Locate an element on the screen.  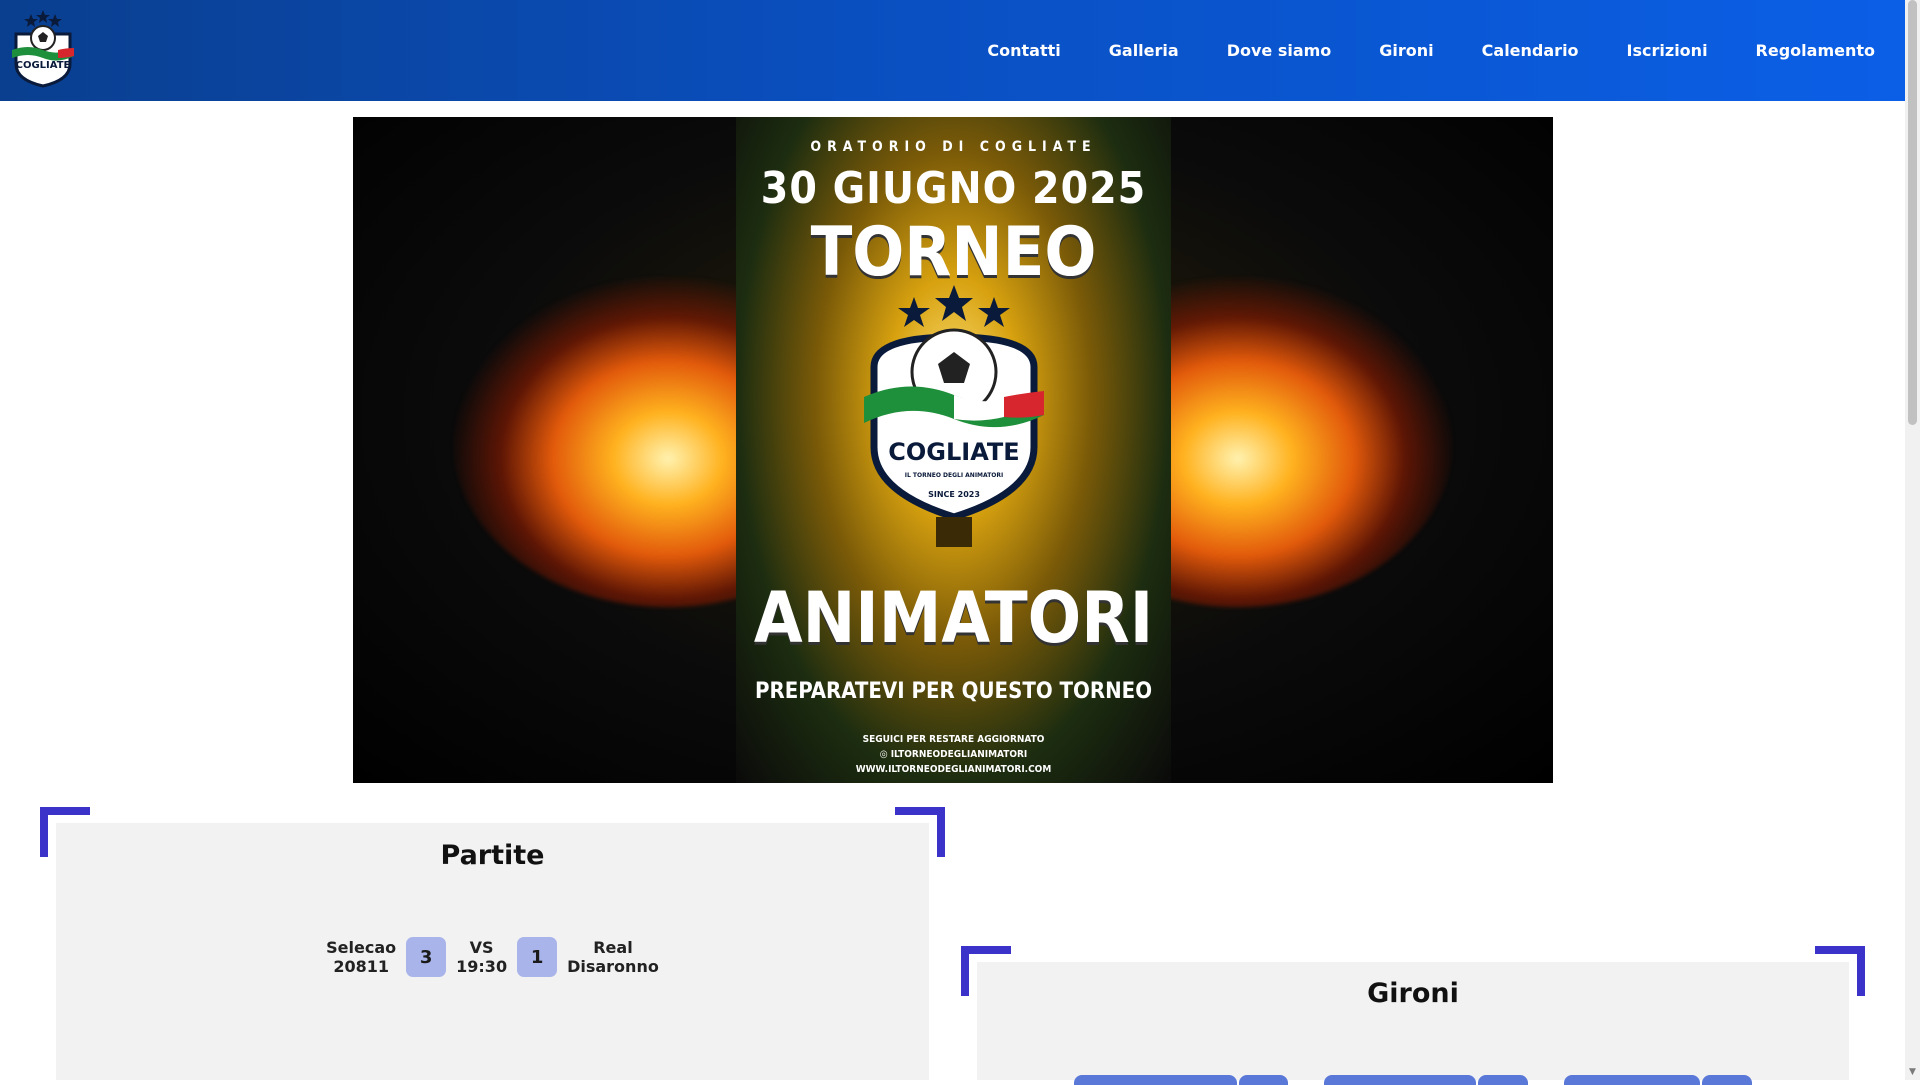
poster-instagram: ◎ ILTORNEODEGLIANIMATORI is located at coordinates (953, 754).